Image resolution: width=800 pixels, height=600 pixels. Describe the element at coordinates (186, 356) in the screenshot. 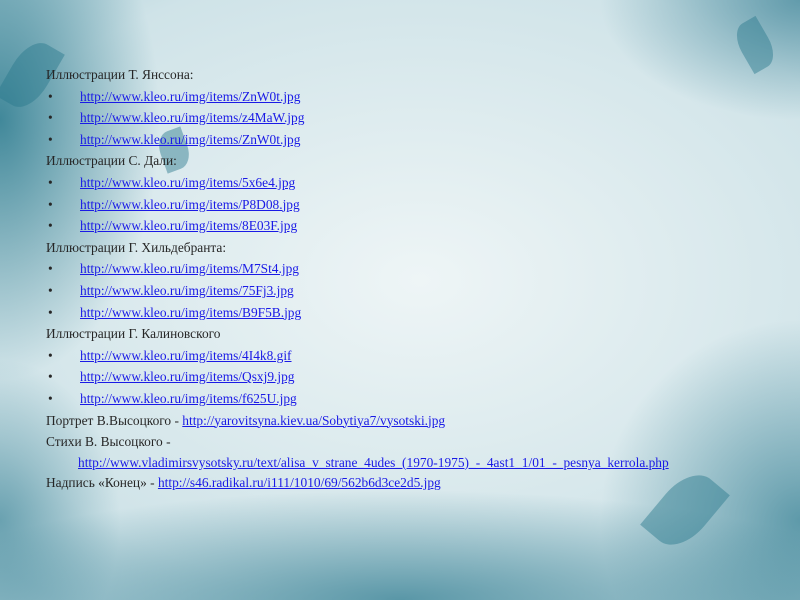

I see `image-link: http://www.kleo.ru/img/items/4I4k8.gif` at that location.